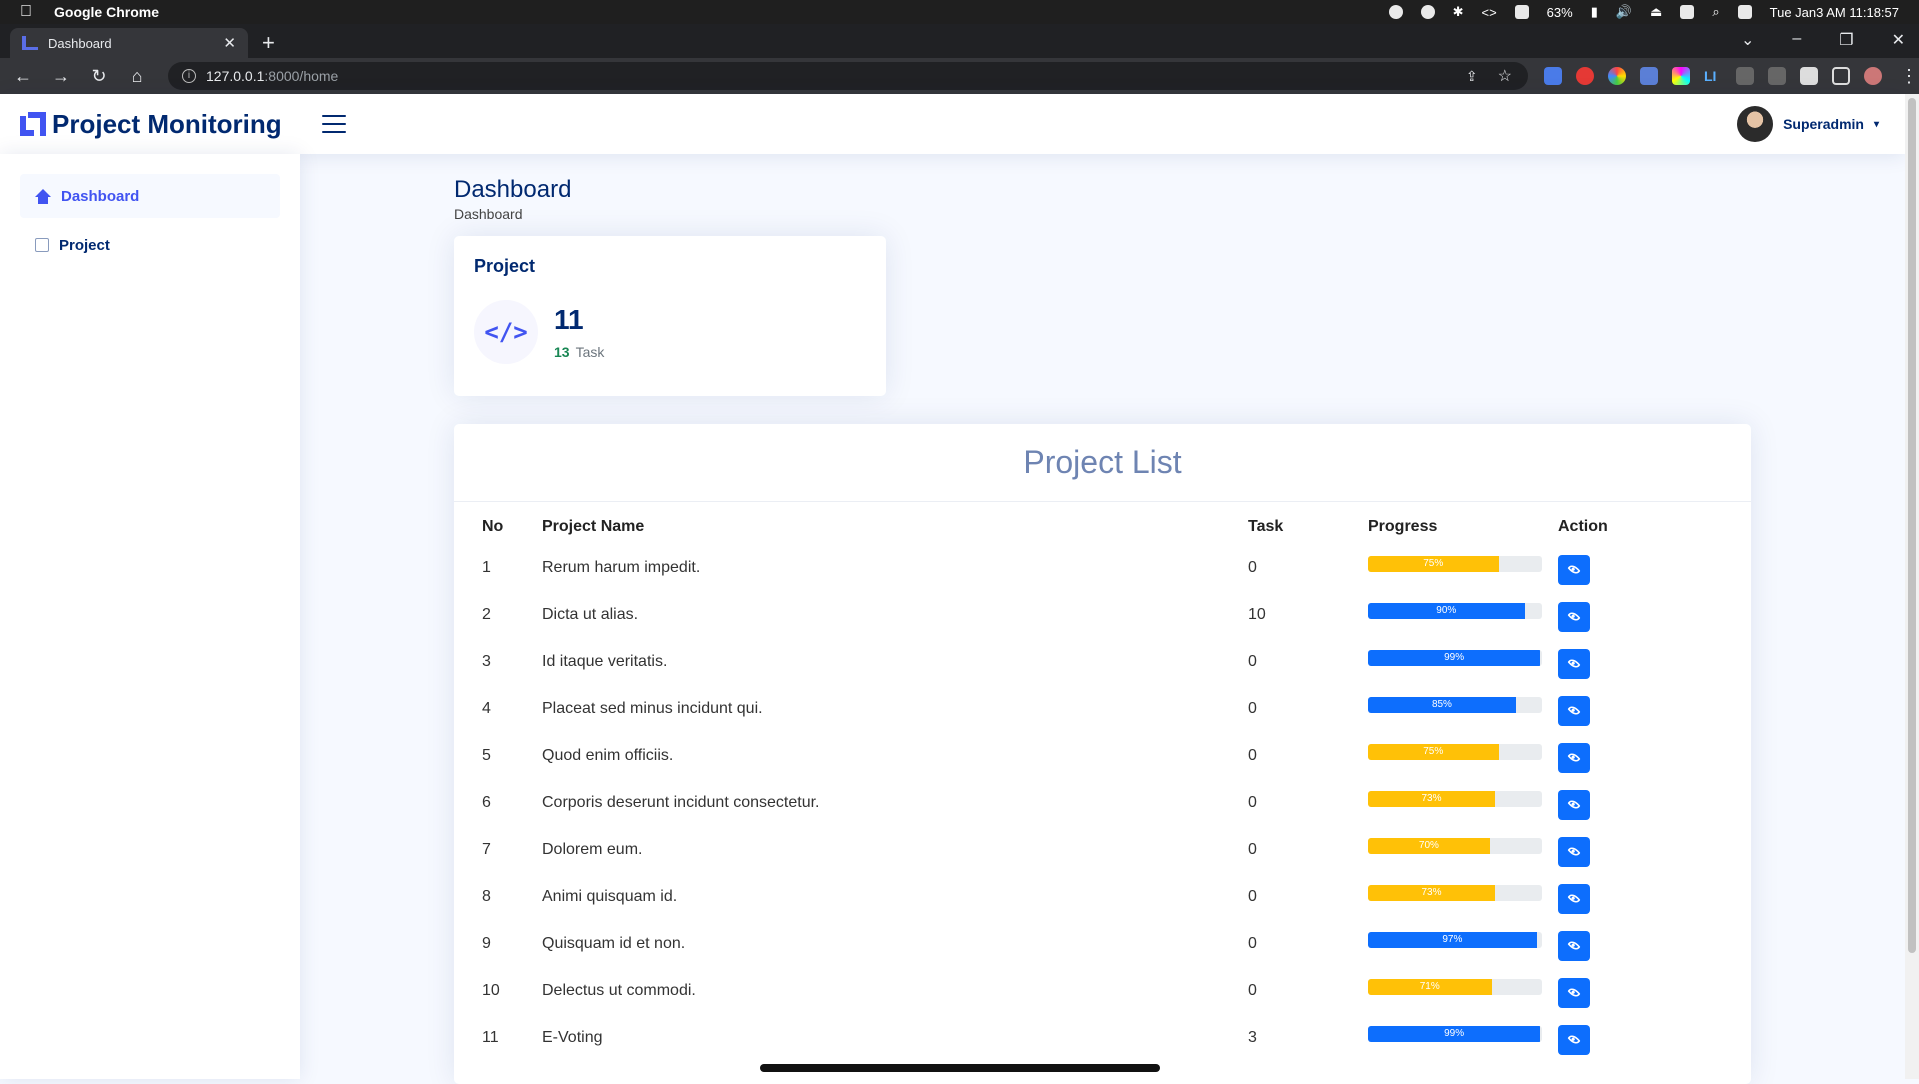  I want to click on active-app-name: Google Chrome, so click(106, 12).